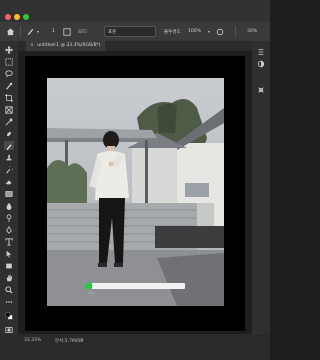 The image size is (320, 360). What do you see at coordinates (9, 289) in the screenshot?
I see `zoom-tool-icon` at bounding box center [9, 289].